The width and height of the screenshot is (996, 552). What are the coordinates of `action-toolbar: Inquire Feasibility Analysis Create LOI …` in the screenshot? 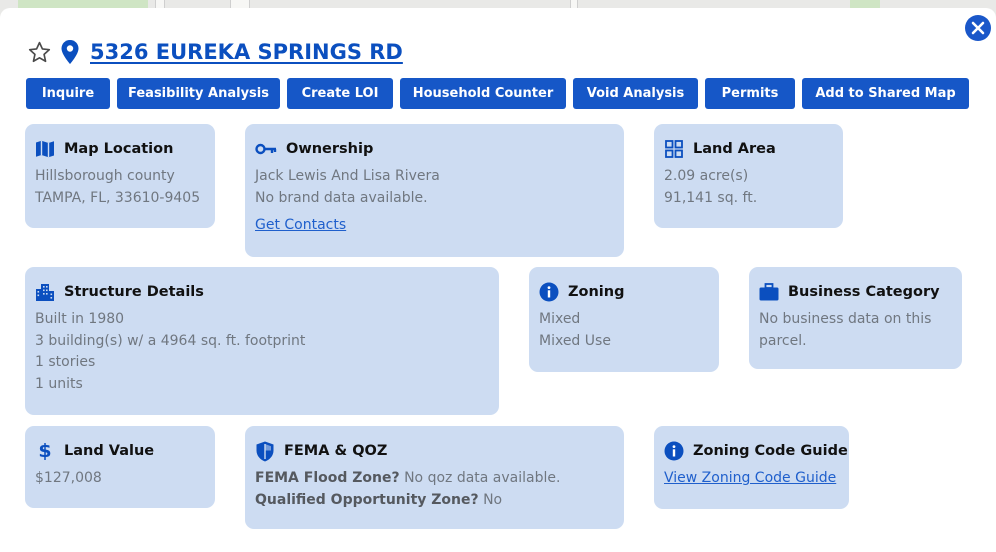 It's located at (497, 93).